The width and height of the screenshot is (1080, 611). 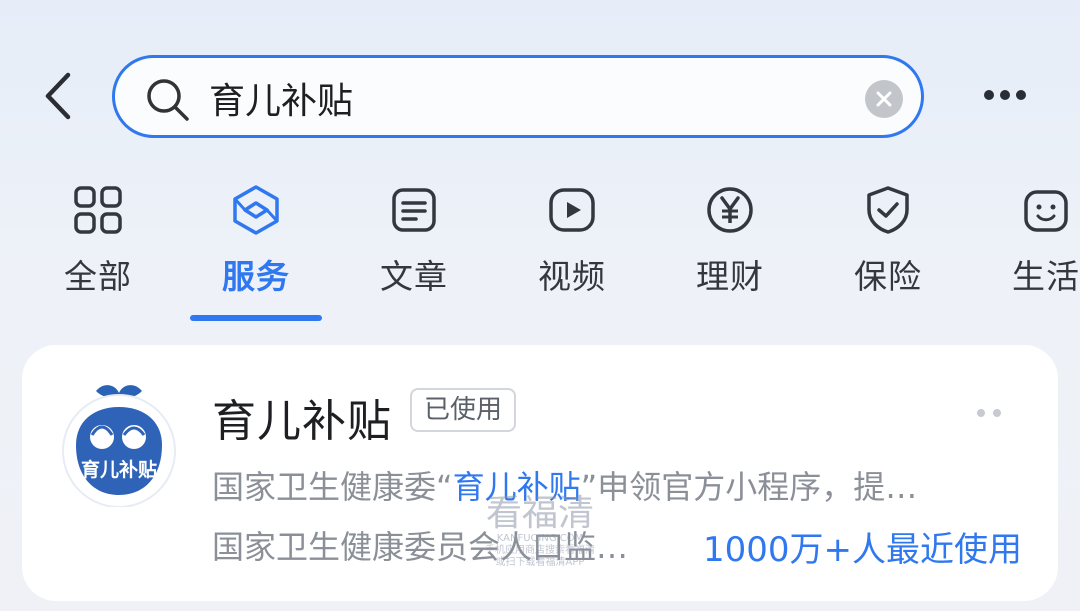 I want to click on active-tab-indicator, so click(x=256, y=318).